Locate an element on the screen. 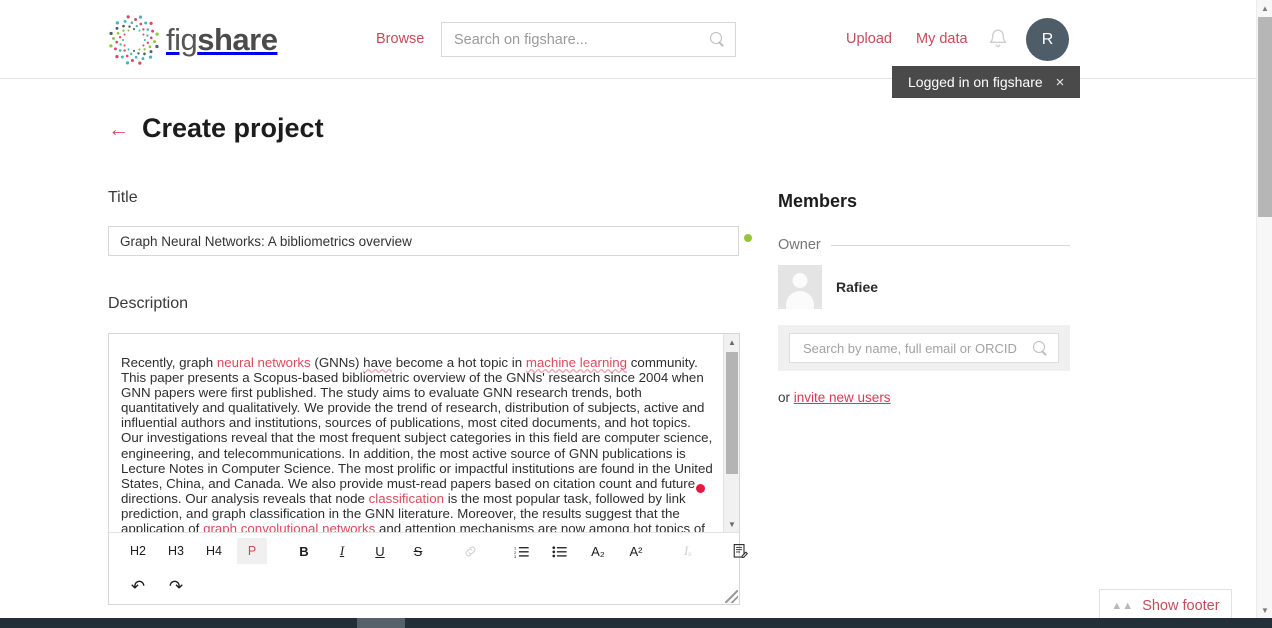 This screenshot has height=628, width=1272. figshare-logo-icon is located at coordinates (134, 40).